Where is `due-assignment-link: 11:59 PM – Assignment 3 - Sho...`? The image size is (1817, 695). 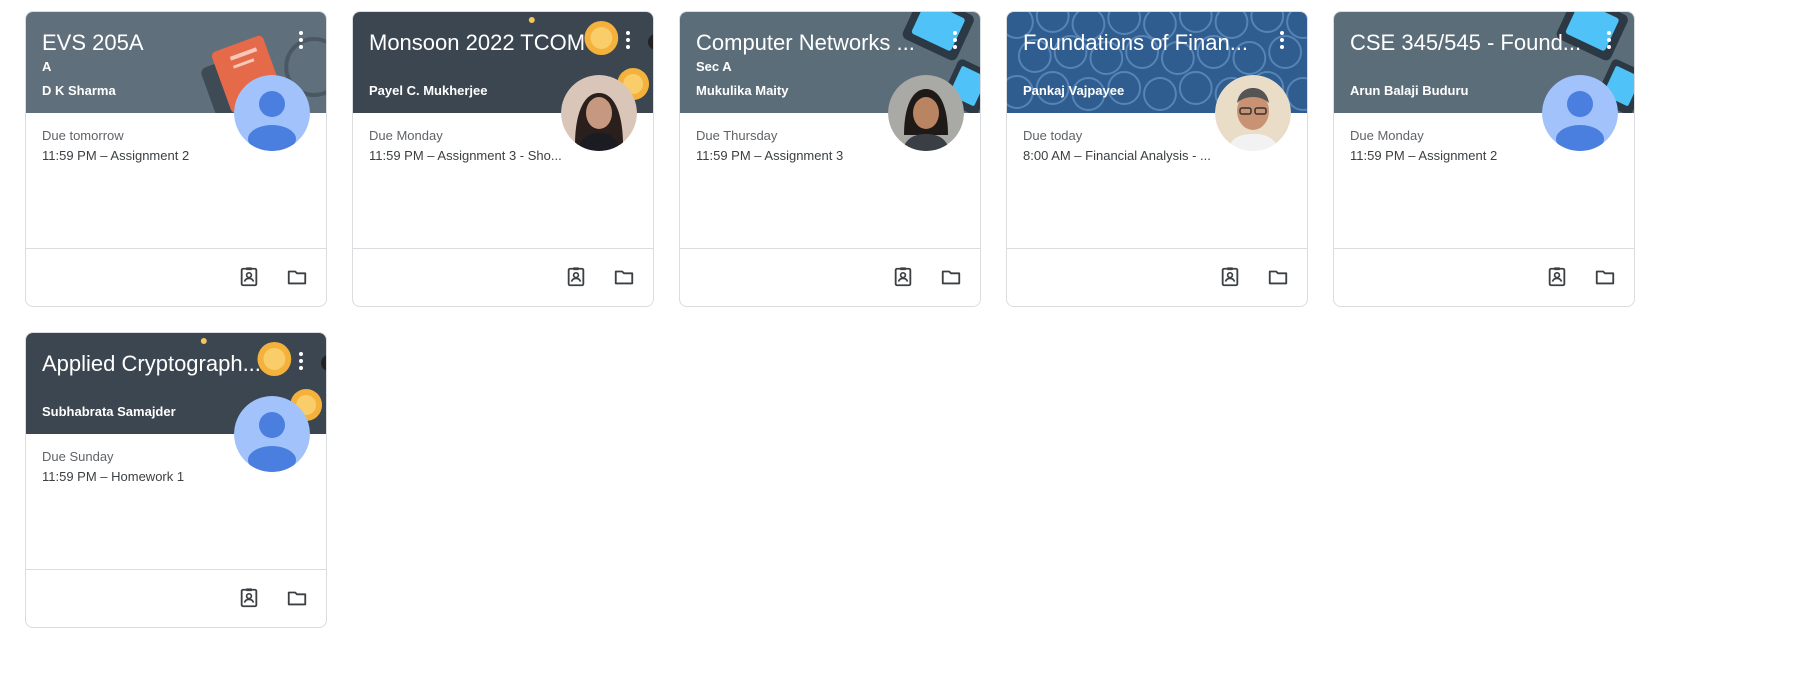
due-assignment-link: 11:59 PM – Assignment 3 - Sho... is located at coordinates (469, 155).